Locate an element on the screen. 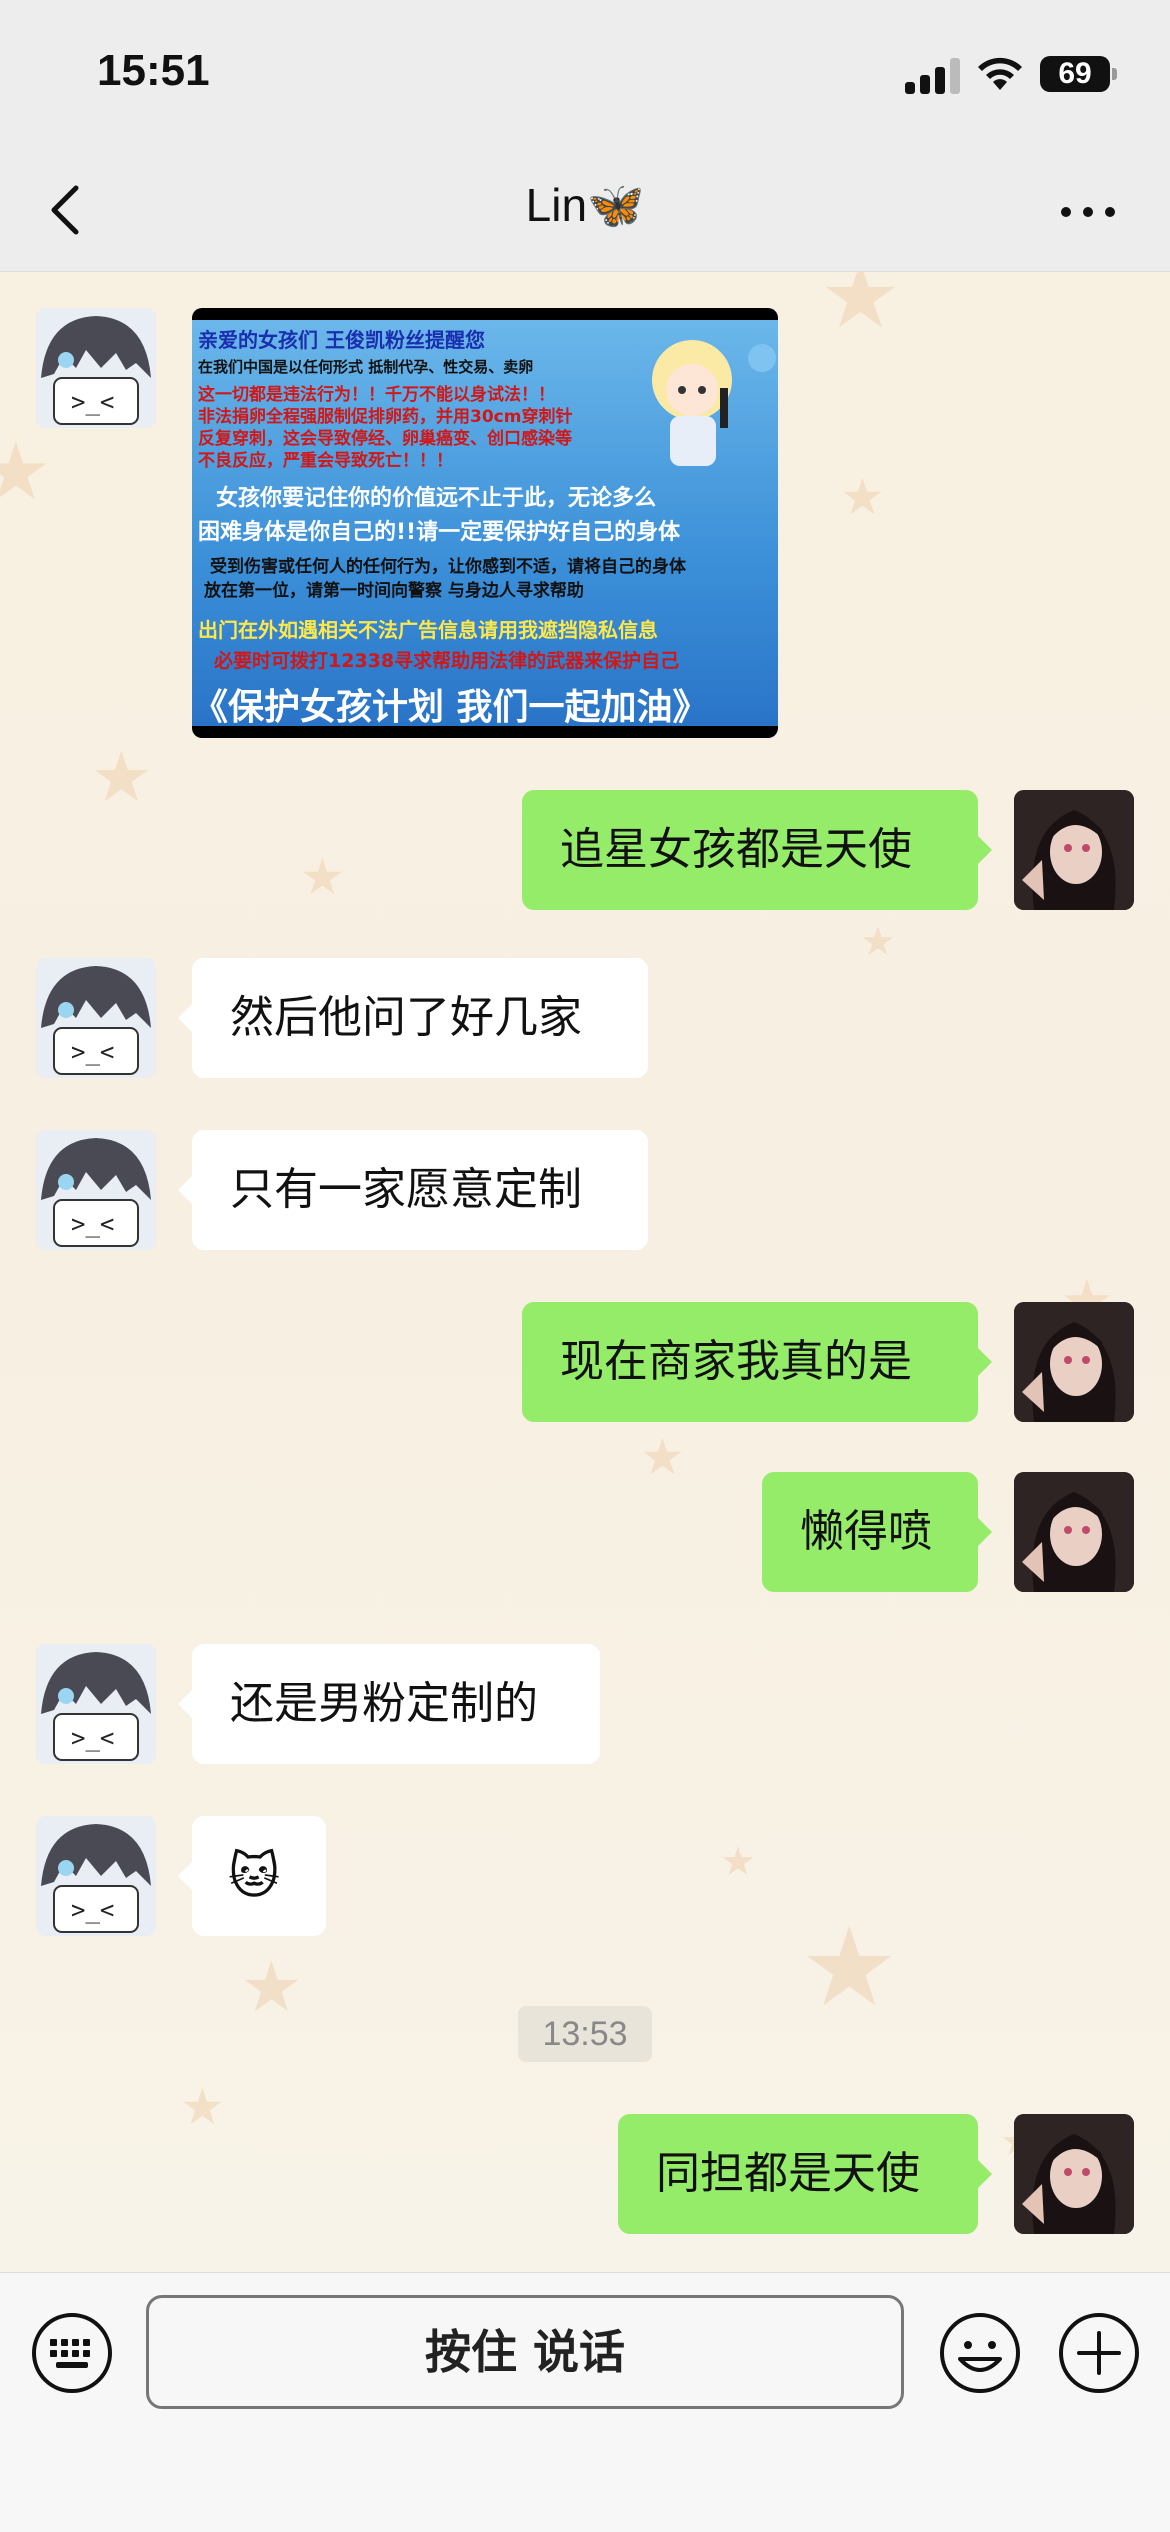 This screenshot has width=1170, height=2532. message-bubble-sent: 现在商家我真的是 is located at coordinates (757, 1362).